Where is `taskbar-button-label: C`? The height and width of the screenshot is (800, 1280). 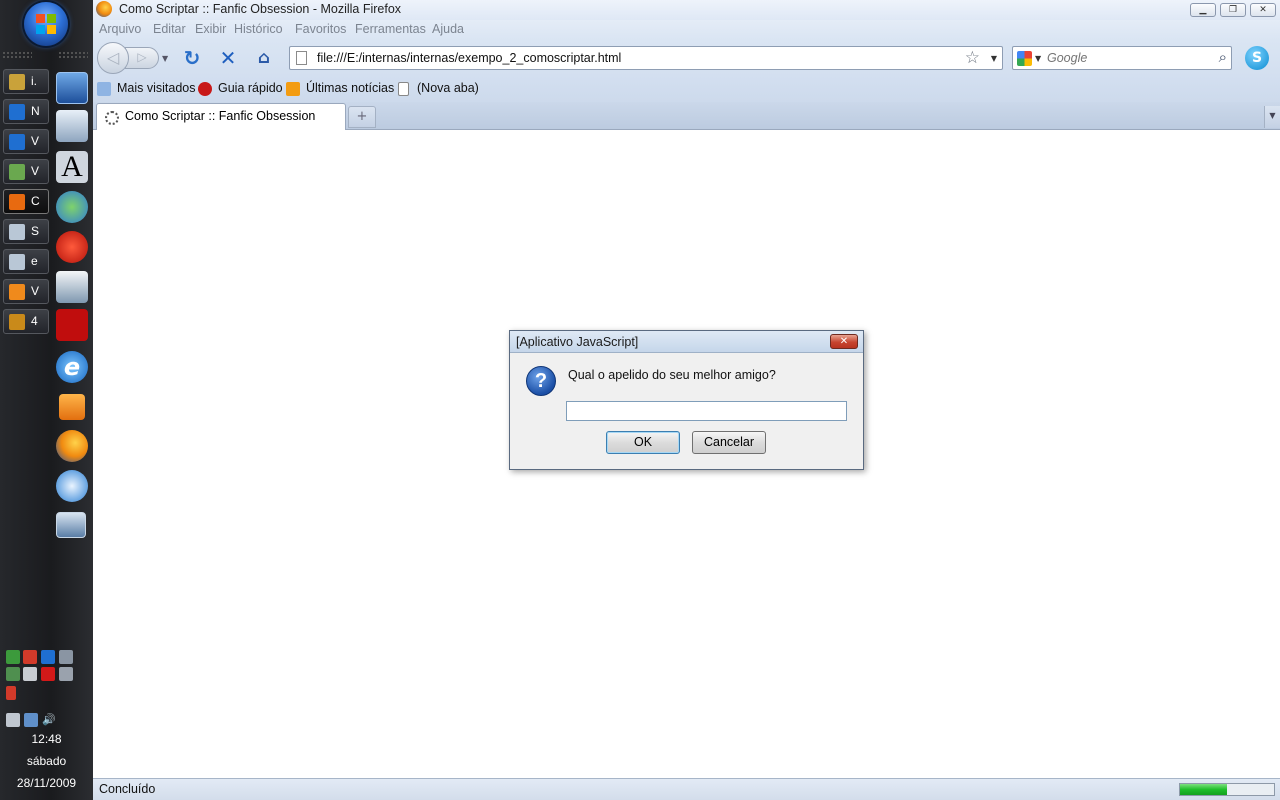
taskbar-button-label: C is located at coordinates (35, 201).